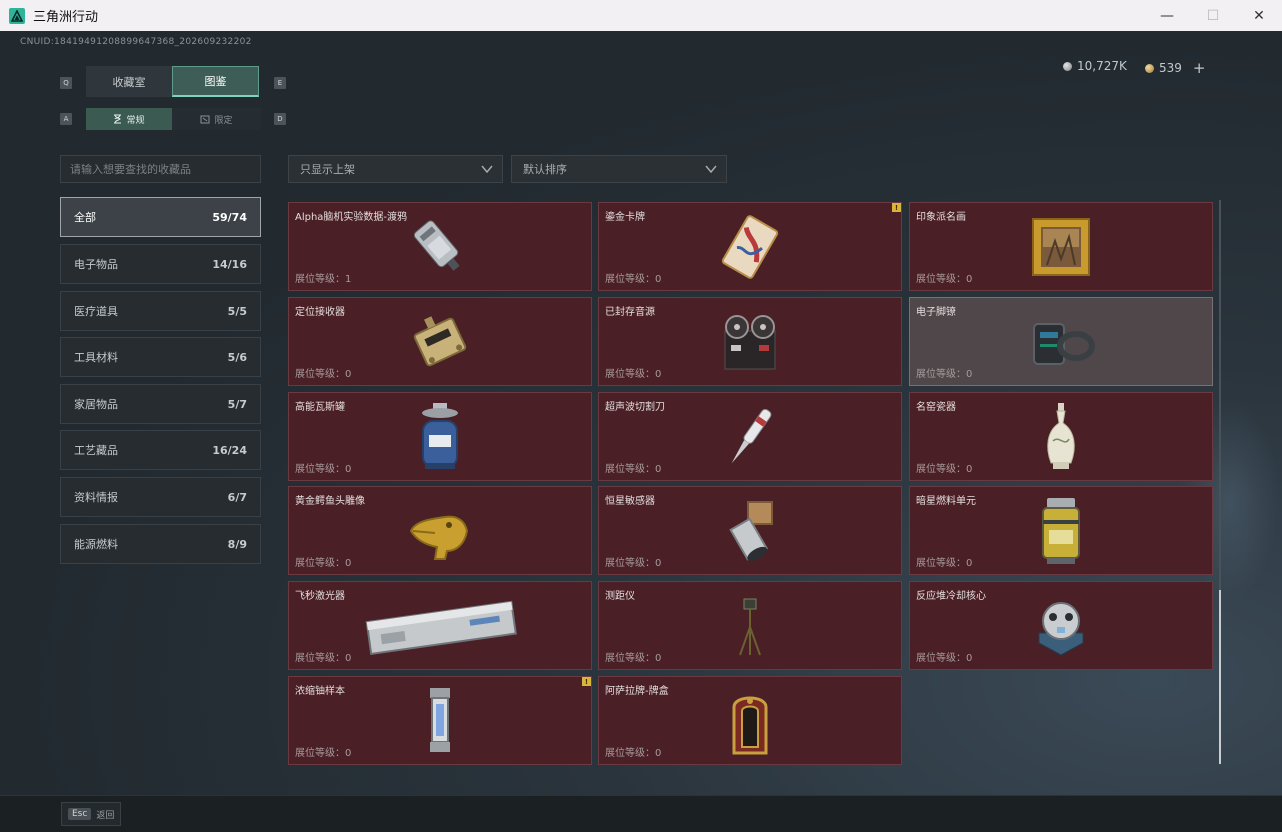 The width and height of the screenshot is (1282, 832). Describe the element at coordinates (635, 407) in the screenshot. I see `item-name: 超声波切割刀` at that location.